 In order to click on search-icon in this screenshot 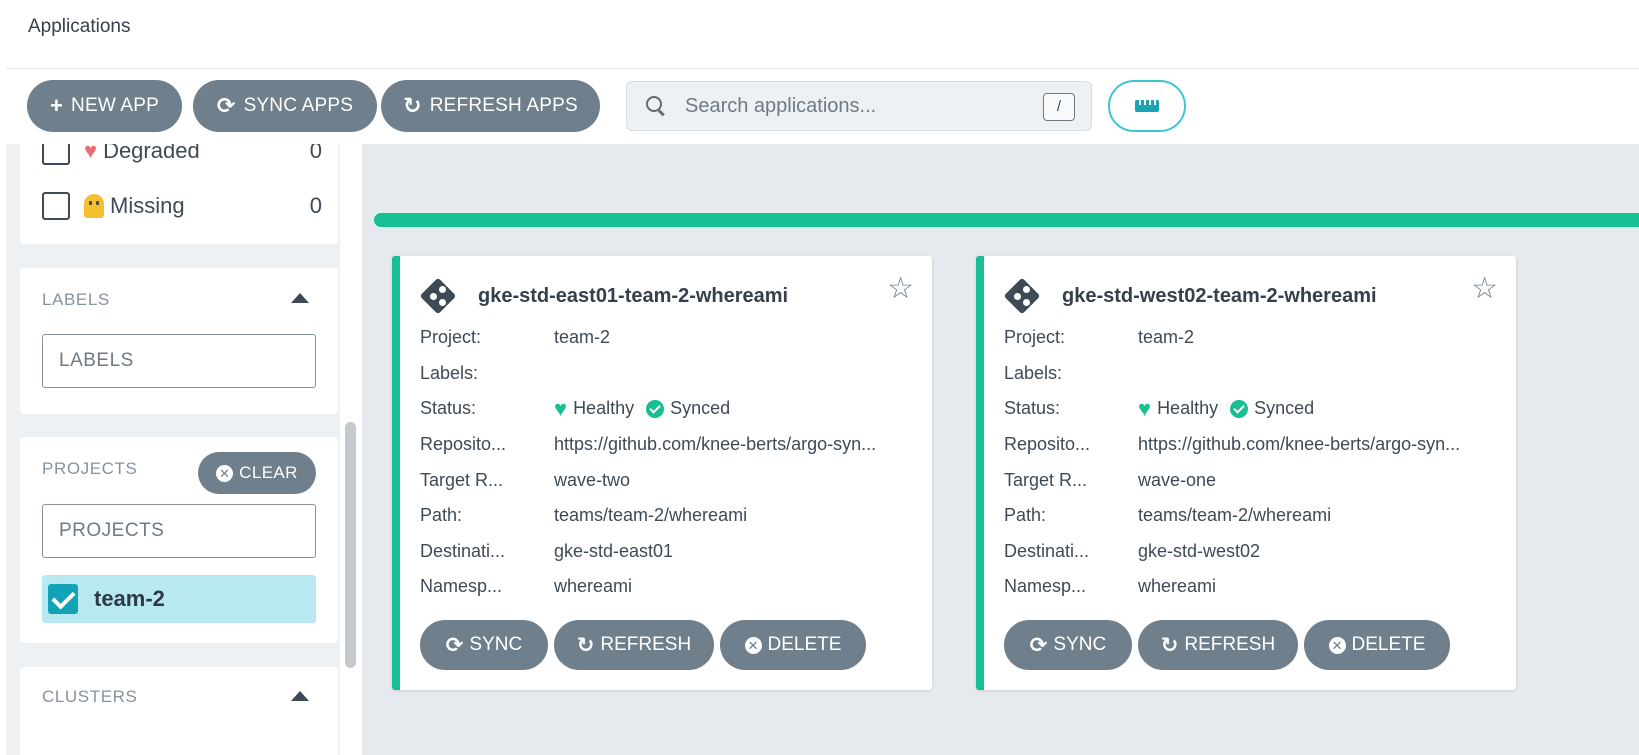, I will do `click(656, 106)`.